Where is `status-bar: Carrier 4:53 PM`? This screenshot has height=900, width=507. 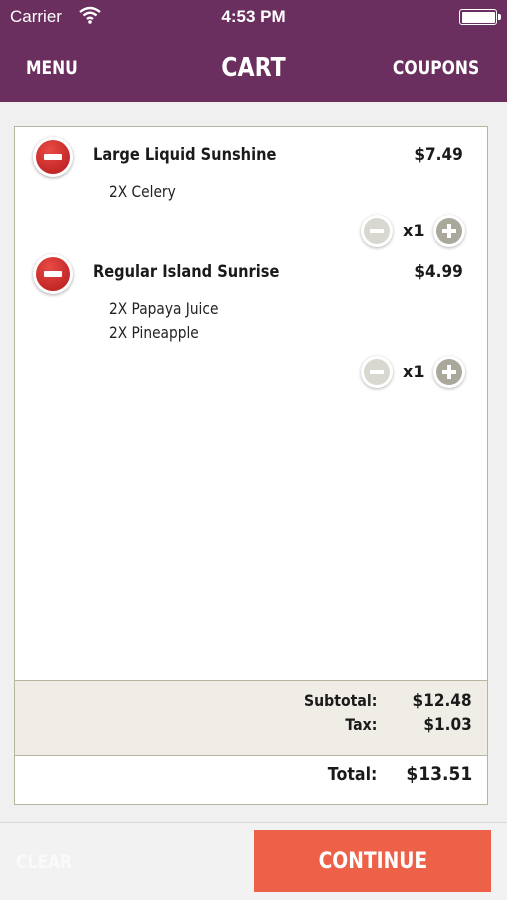 status-bar: Carrier 4:53 PM is located at coordinates (253, 18).